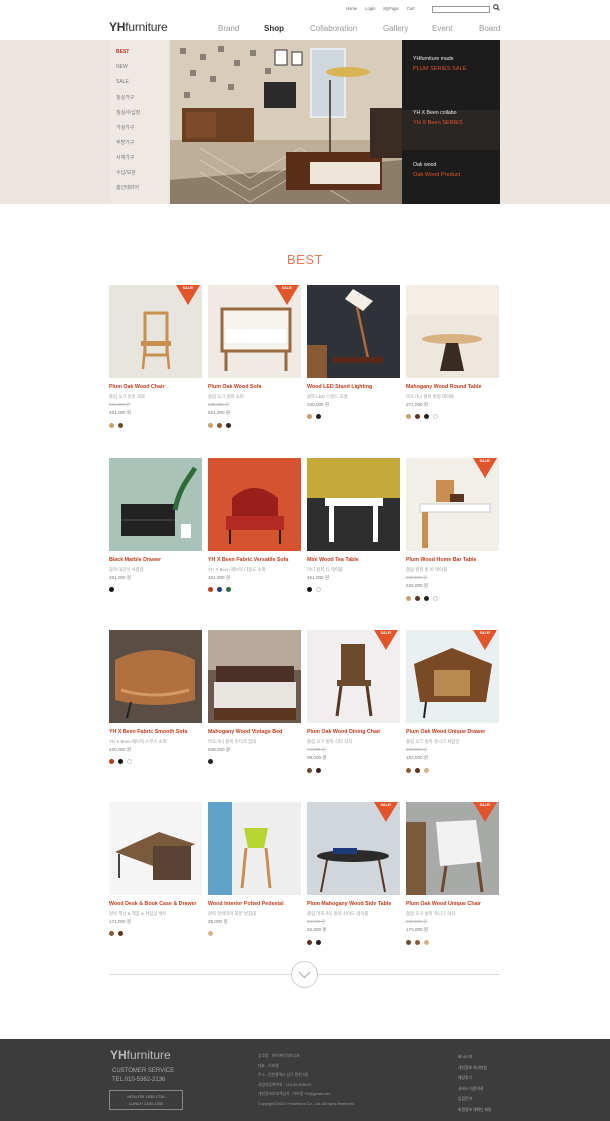  What do you see at coordinates (370, 8) in the screenshot?
I see `login-link: Login` at bounding box center [370, 8].